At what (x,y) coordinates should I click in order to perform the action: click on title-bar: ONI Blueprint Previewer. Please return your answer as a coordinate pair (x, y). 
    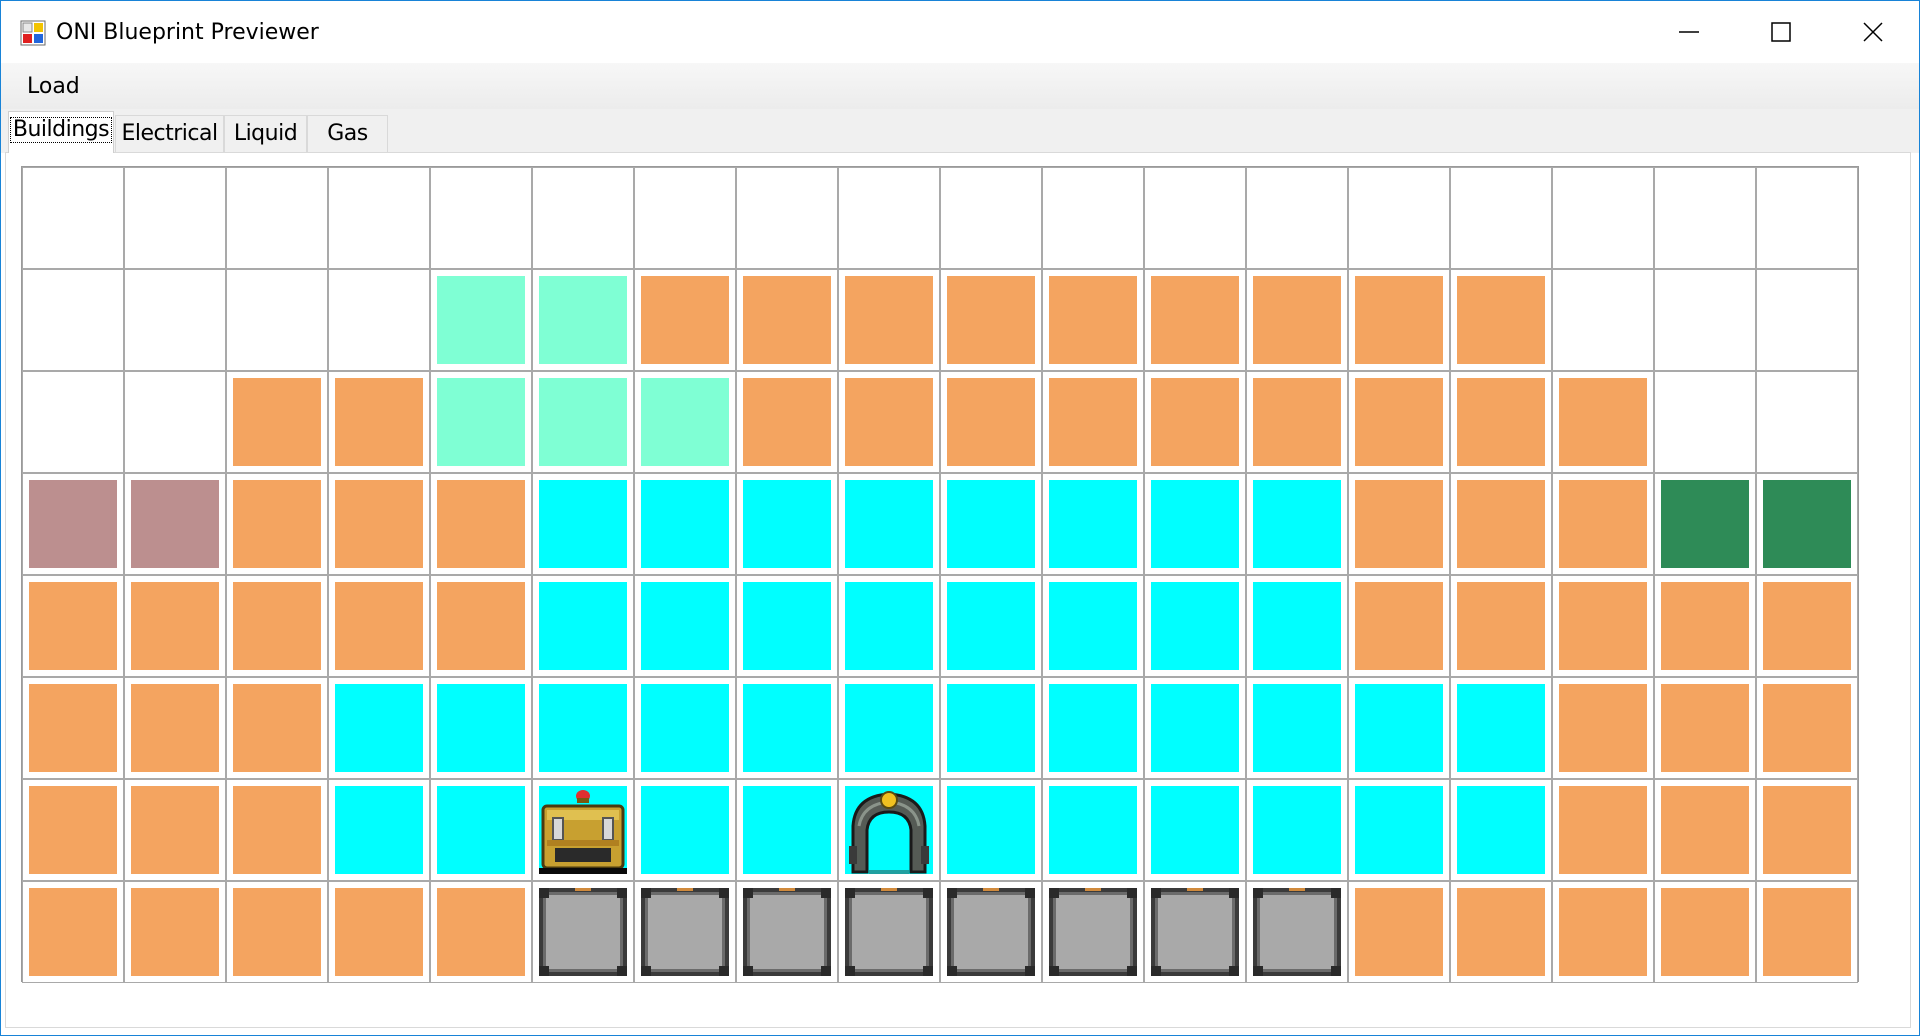
    Looking at the image, I should click on (960, 32).